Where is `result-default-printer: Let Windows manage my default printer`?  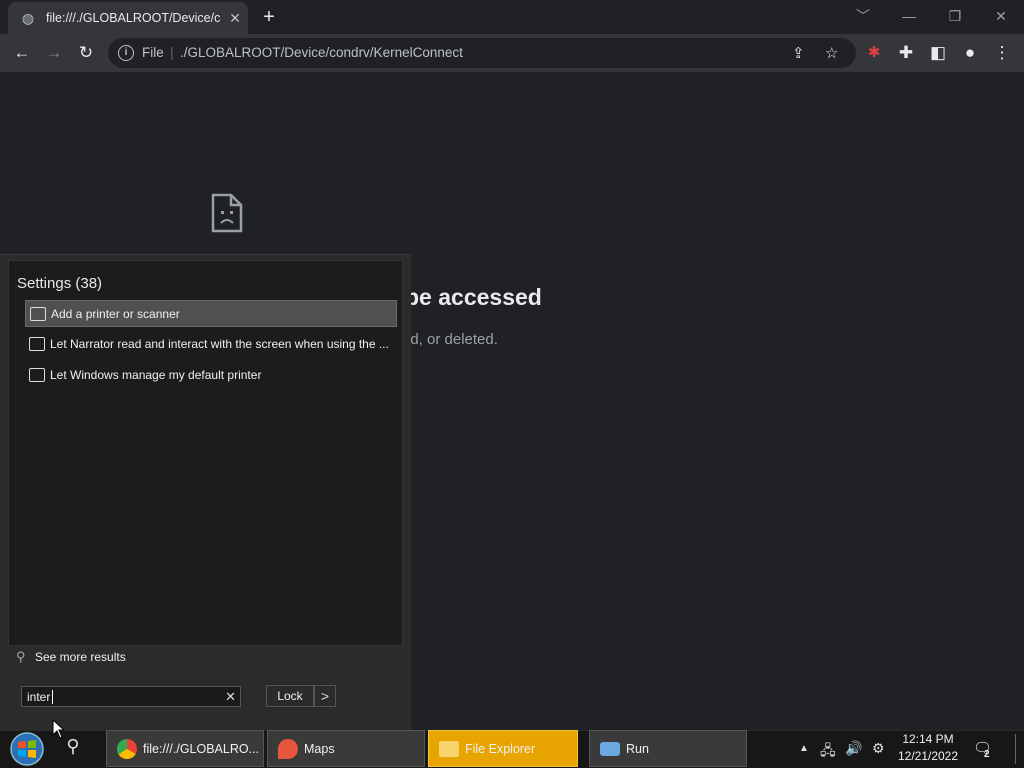
result-default-printer: Let Windows manage my default printer is located at coordinates (210, 374).